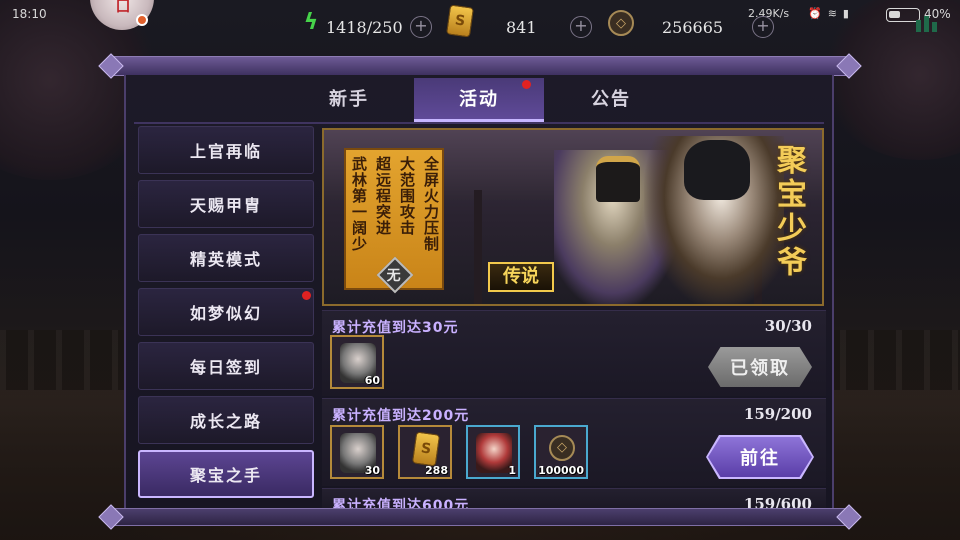 The image size is (960, 540). I want to click on sidebar-item-dream: 如梦似幻, so click(226, 312).